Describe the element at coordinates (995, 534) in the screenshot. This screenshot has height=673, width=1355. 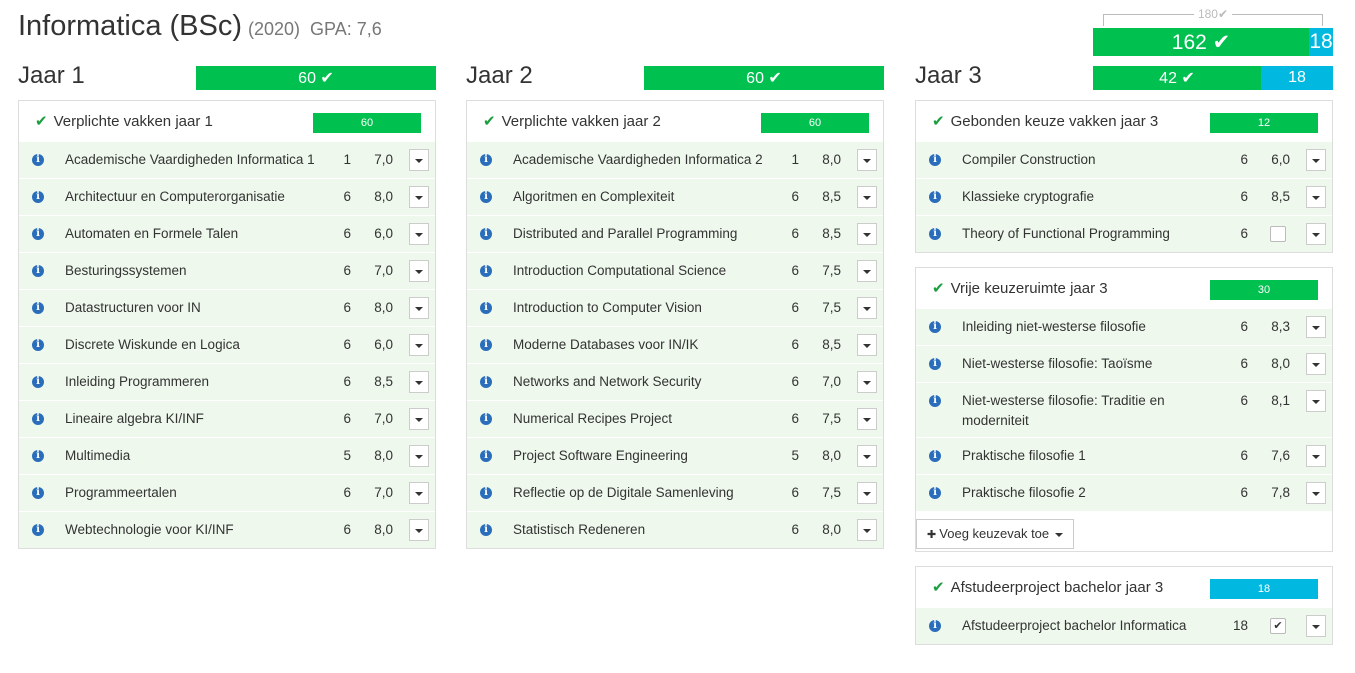
I see `add-elective-button: ✚ Voeg keuzevak toe` at that location.